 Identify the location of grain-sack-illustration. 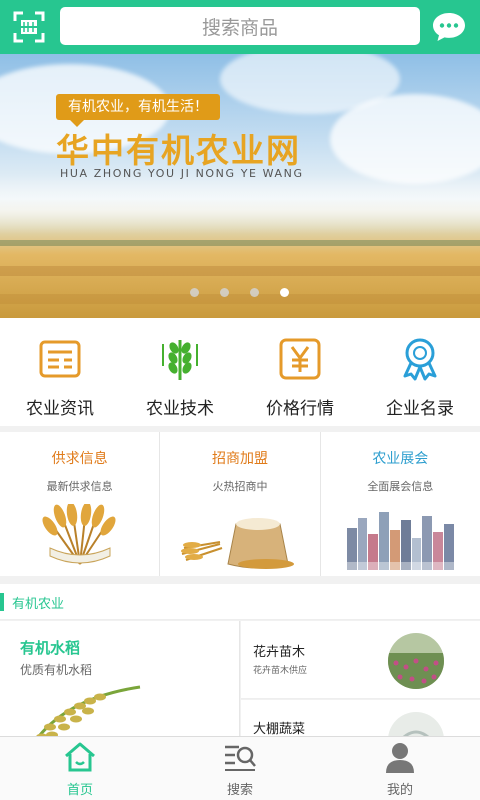
(238, 543).